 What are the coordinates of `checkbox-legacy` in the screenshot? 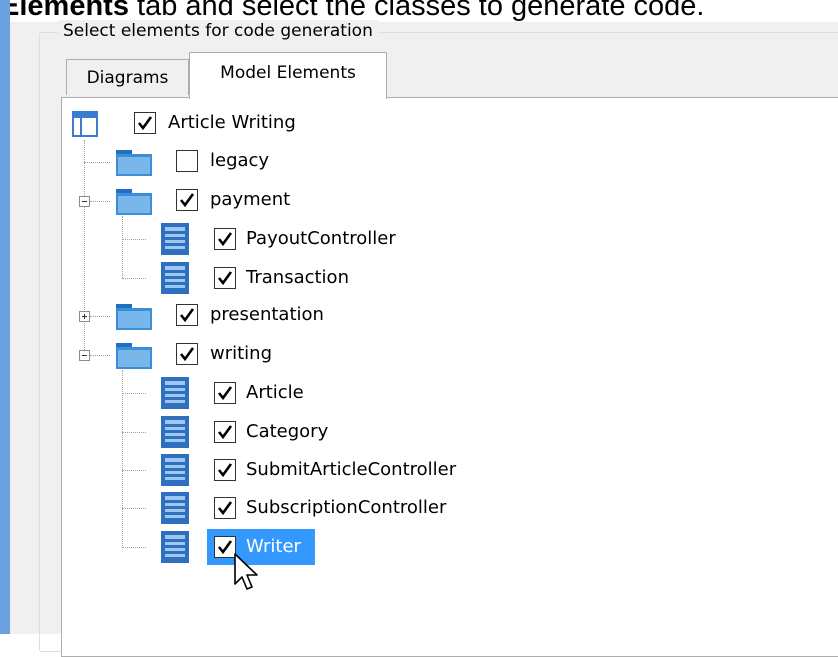 It's located at (187, 161).